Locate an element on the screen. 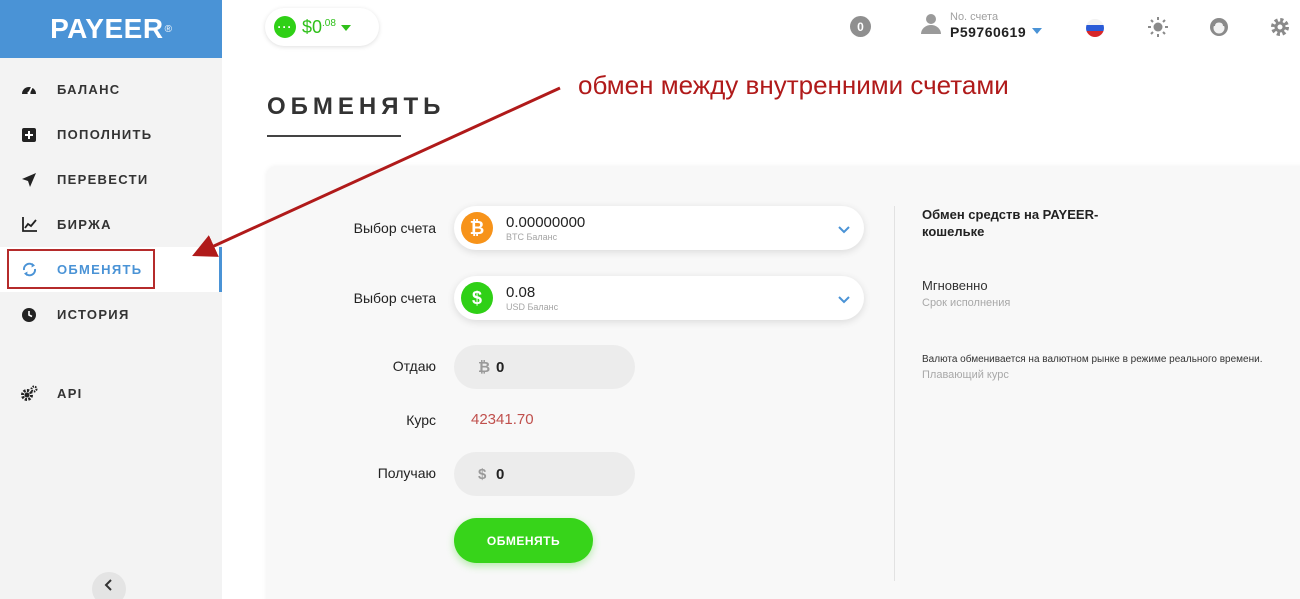 This screenshot has height=599, width=1300. from-account-values: 0.00000000 BTC Баланс is located at coordinates (545, 228).